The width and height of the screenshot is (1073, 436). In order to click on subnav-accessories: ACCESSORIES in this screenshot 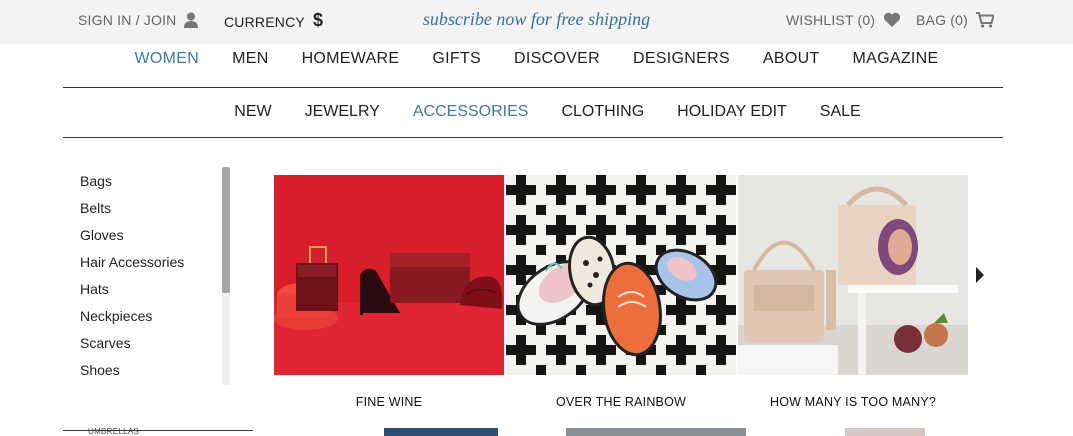, I will do `click(471, 112)`.